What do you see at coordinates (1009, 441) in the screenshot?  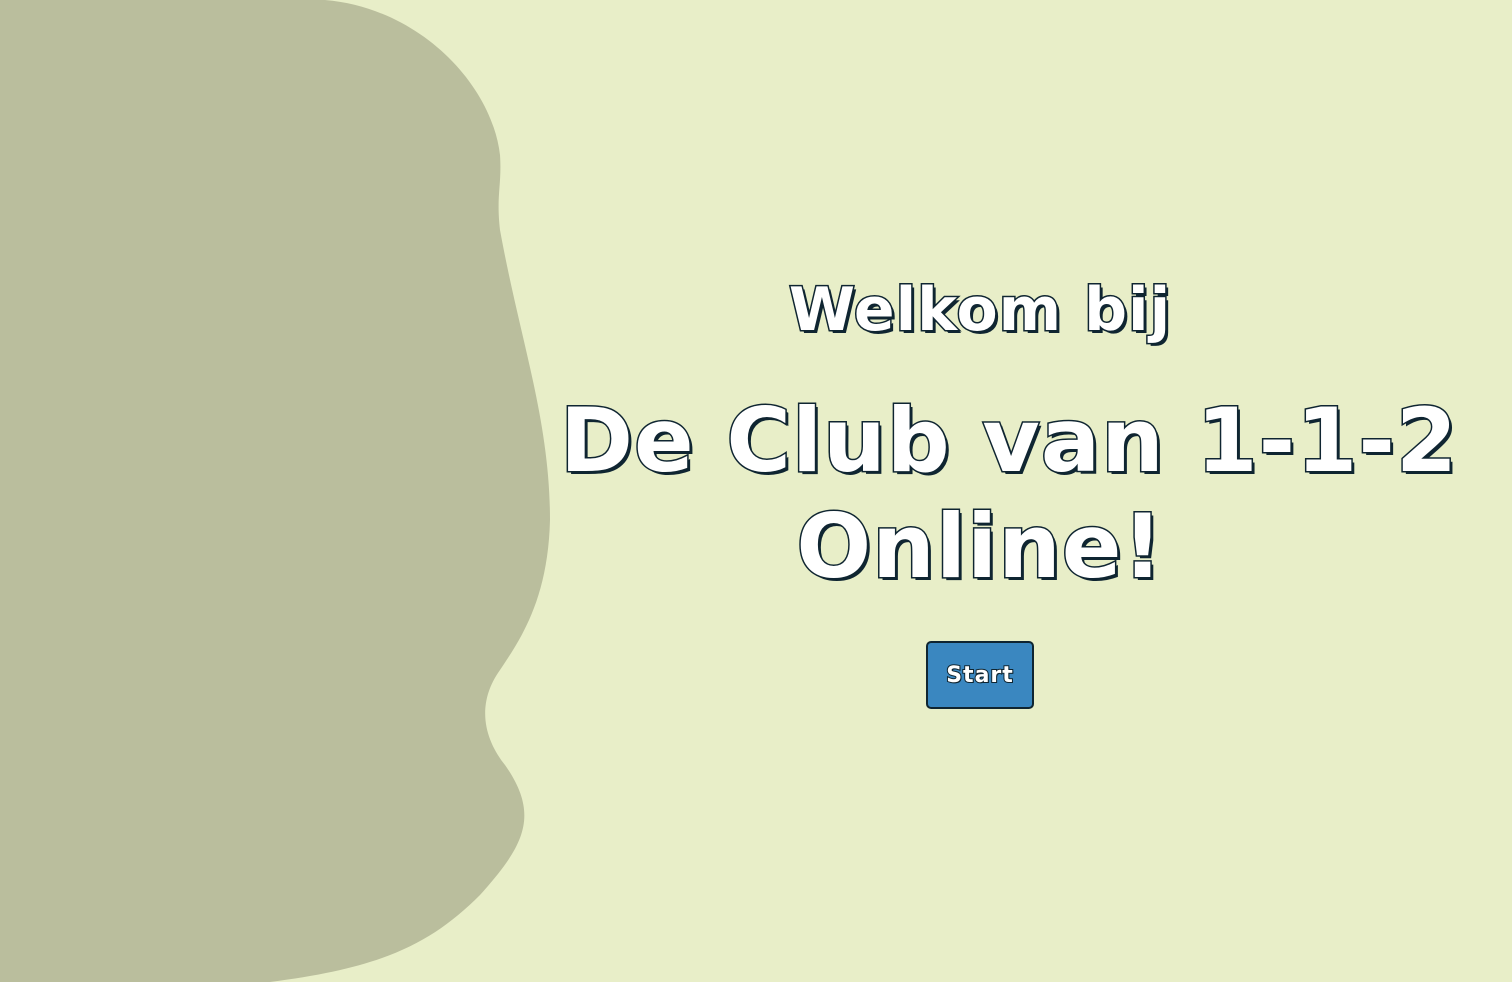 I see `title-line-1: De Club van 1-1-2` at bounding box center [1009, 441].